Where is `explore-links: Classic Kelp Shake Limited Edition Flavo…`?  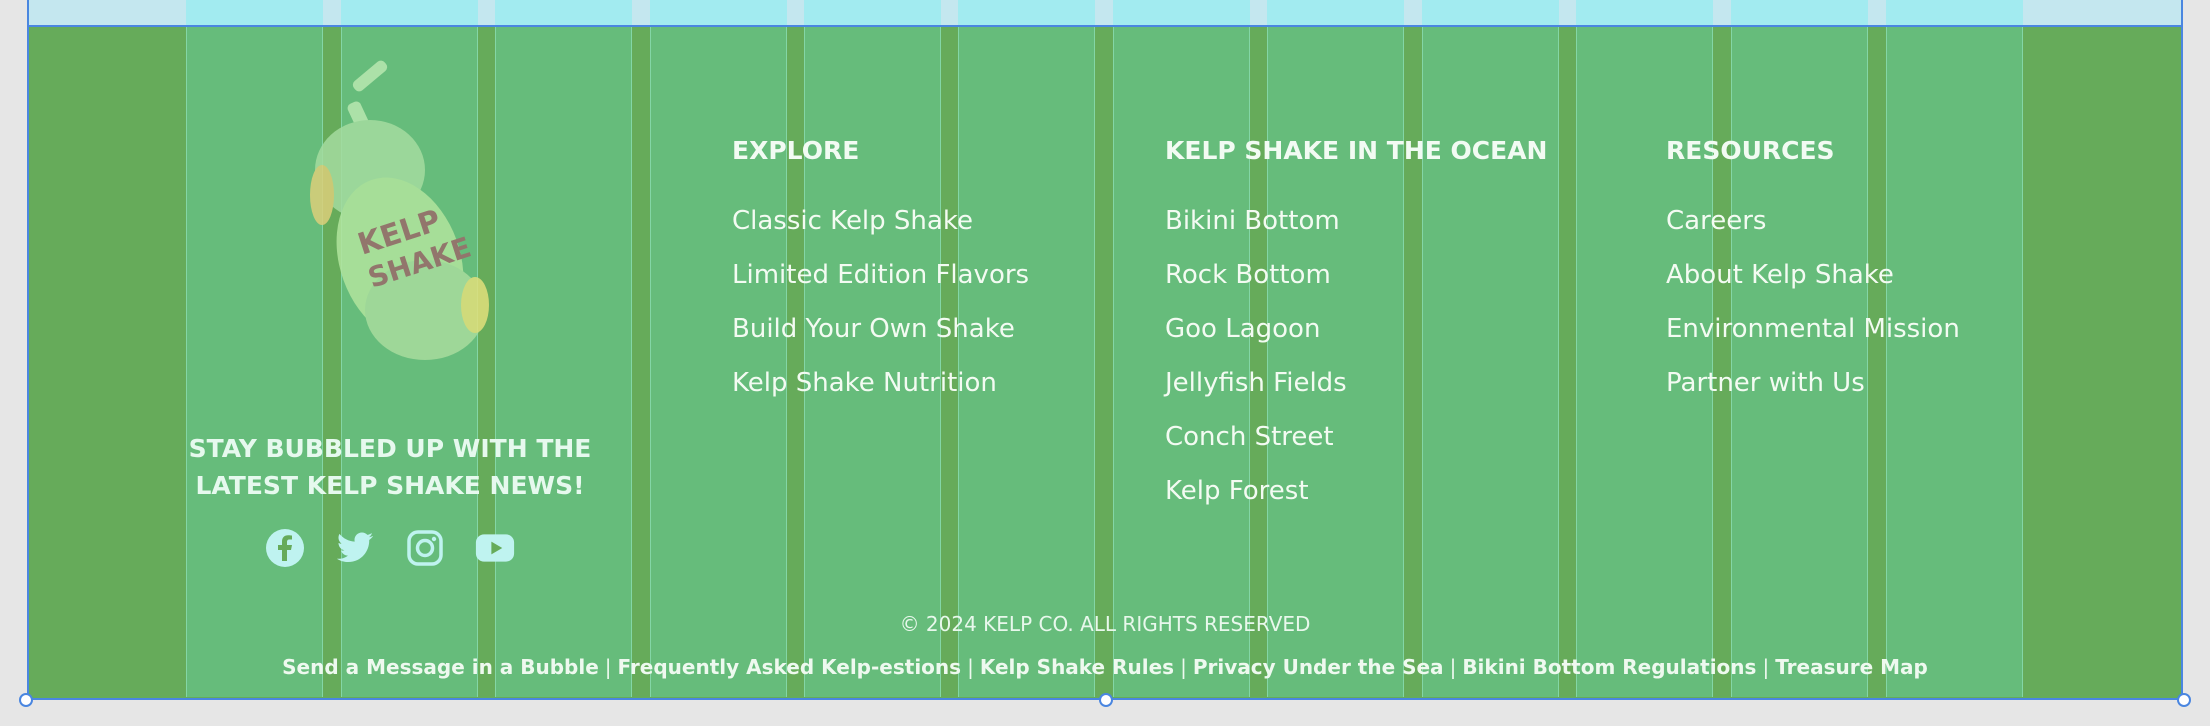 explore-links: Classic Kelp Shake Limited Edition Flavo… is located at coordinates (880, 314).